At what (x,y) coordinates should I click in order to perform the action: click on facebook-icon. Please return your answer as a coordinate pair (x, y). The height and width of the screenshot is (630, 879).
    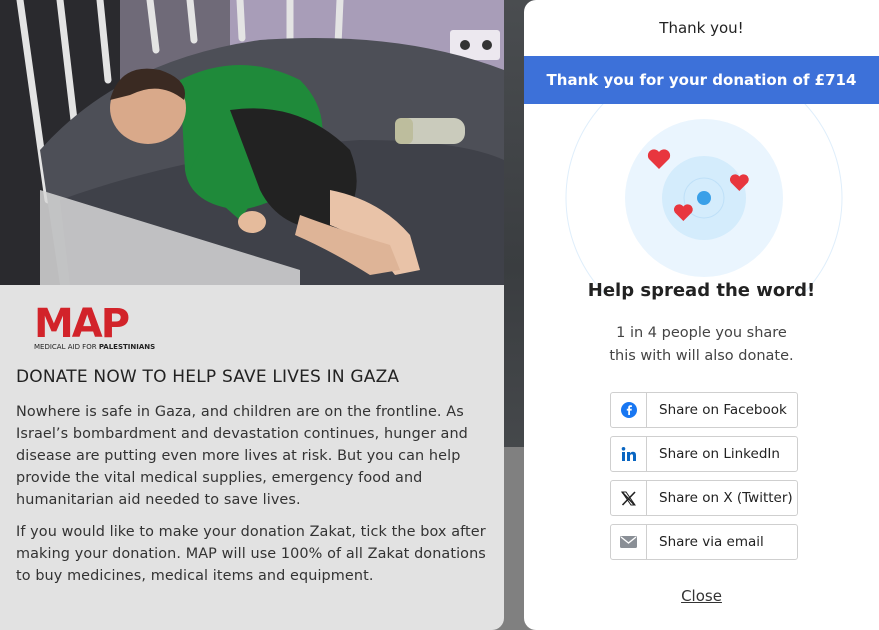
    Looking at the image, I should click on (629, 410).